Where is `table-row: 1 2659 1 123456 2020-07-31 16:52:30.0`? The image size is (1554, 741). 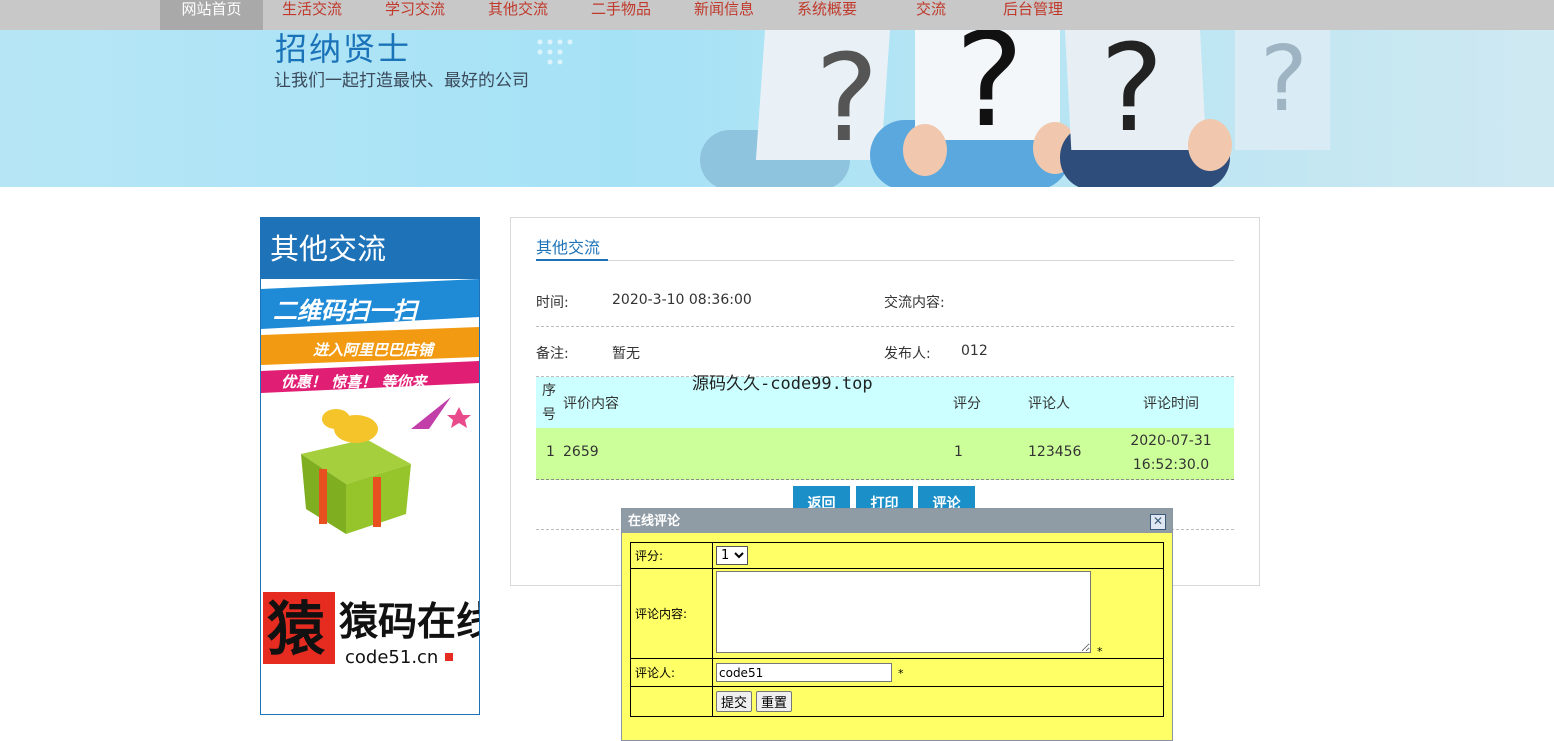
table-row: 1 2659 1 123456 2020-07-31 16:52:30.0 is located at coordinates (885, 454).